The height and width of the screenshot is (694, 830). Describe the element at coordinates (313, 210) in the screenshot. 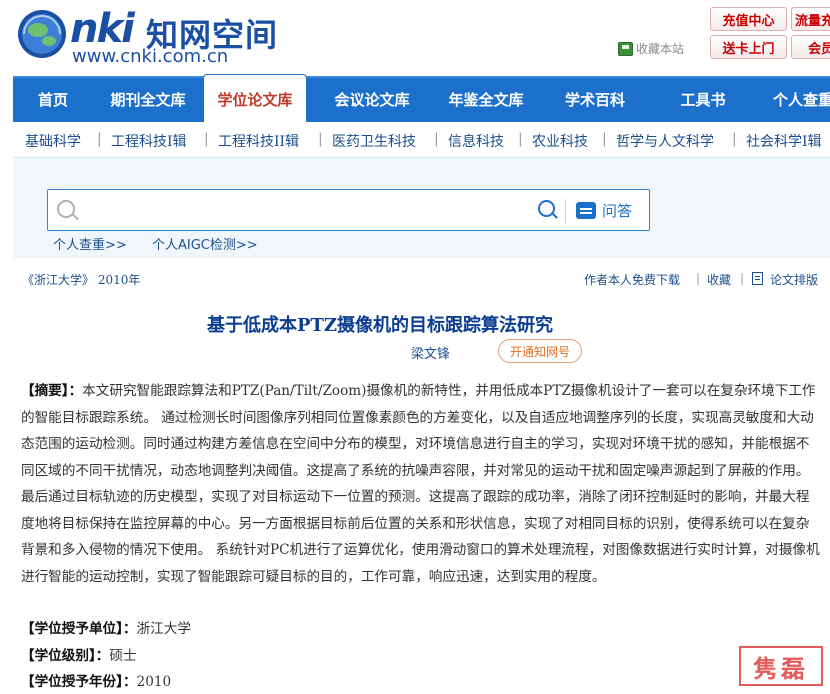

I see `search-input` at that location.